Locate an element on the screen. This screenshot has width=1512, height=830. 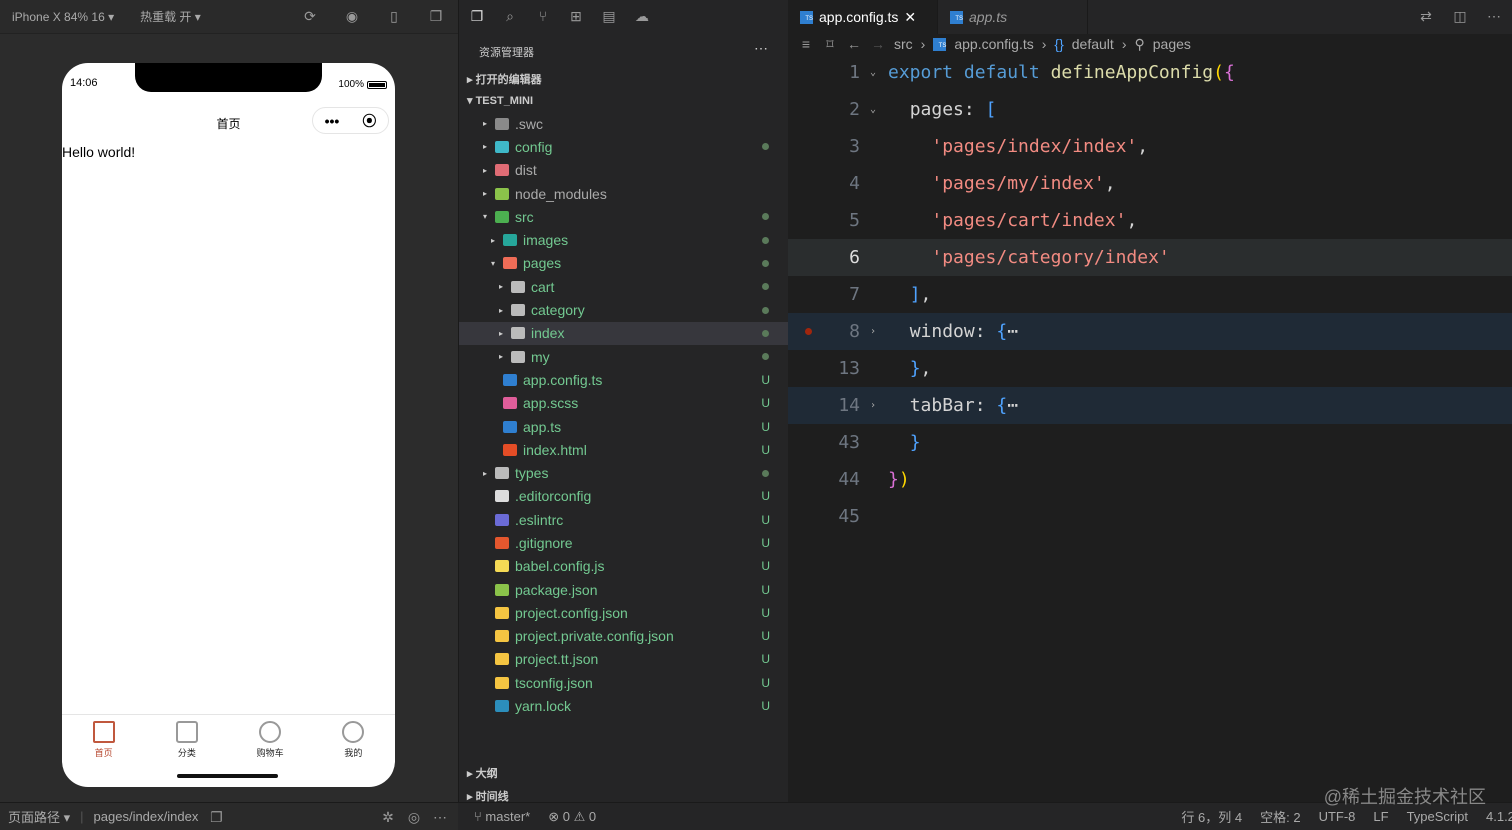
forward-icon: → is located at coordinates (878, 44).